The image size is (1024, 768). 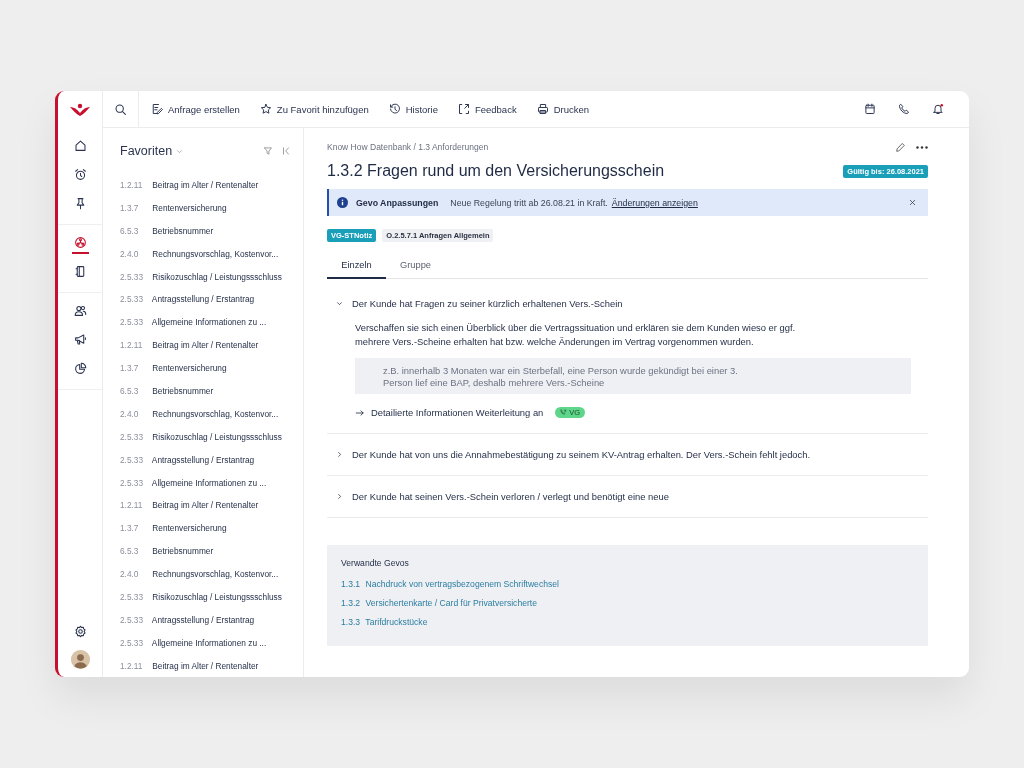 I want to click on calendar-icon, so click(x=870, y=109).